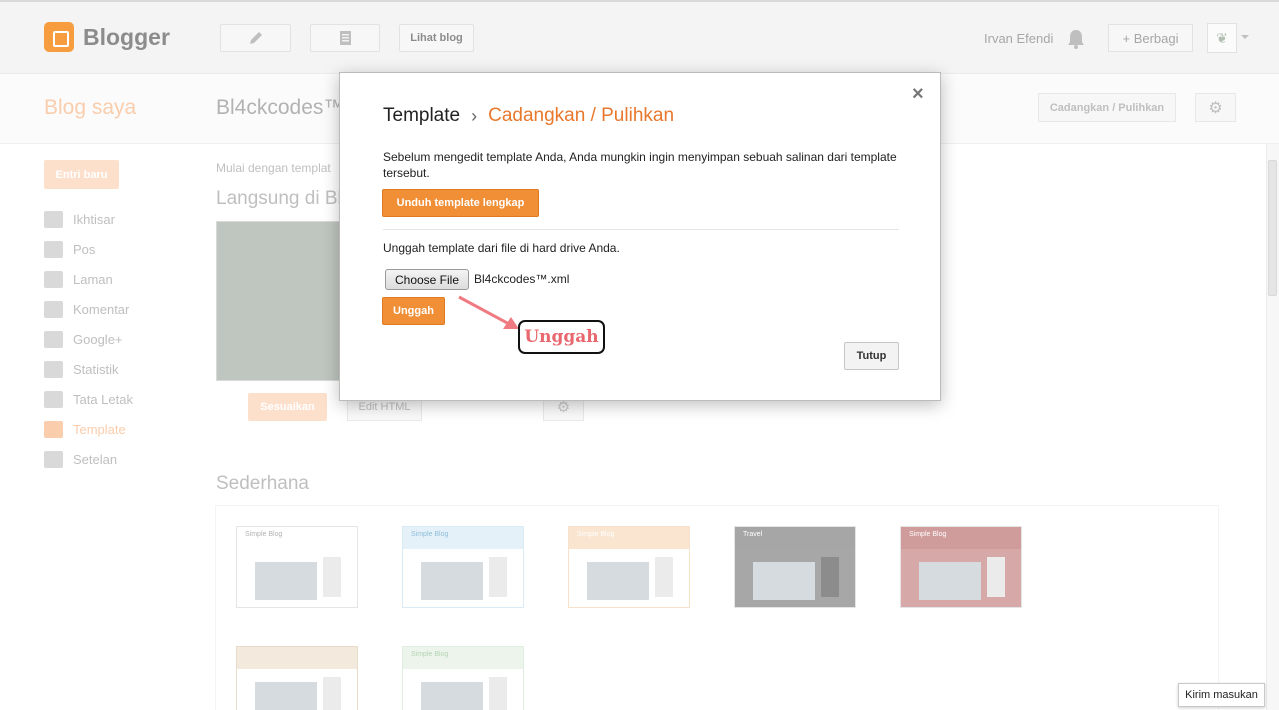 Image resolution: width=1279 pixels, height=710 pixels. What do you see at coordinates (522, 279) in the screenshot?
I see `selected-file-name: Bl4ckcodes™.xml` at bounding box center [522, 279].